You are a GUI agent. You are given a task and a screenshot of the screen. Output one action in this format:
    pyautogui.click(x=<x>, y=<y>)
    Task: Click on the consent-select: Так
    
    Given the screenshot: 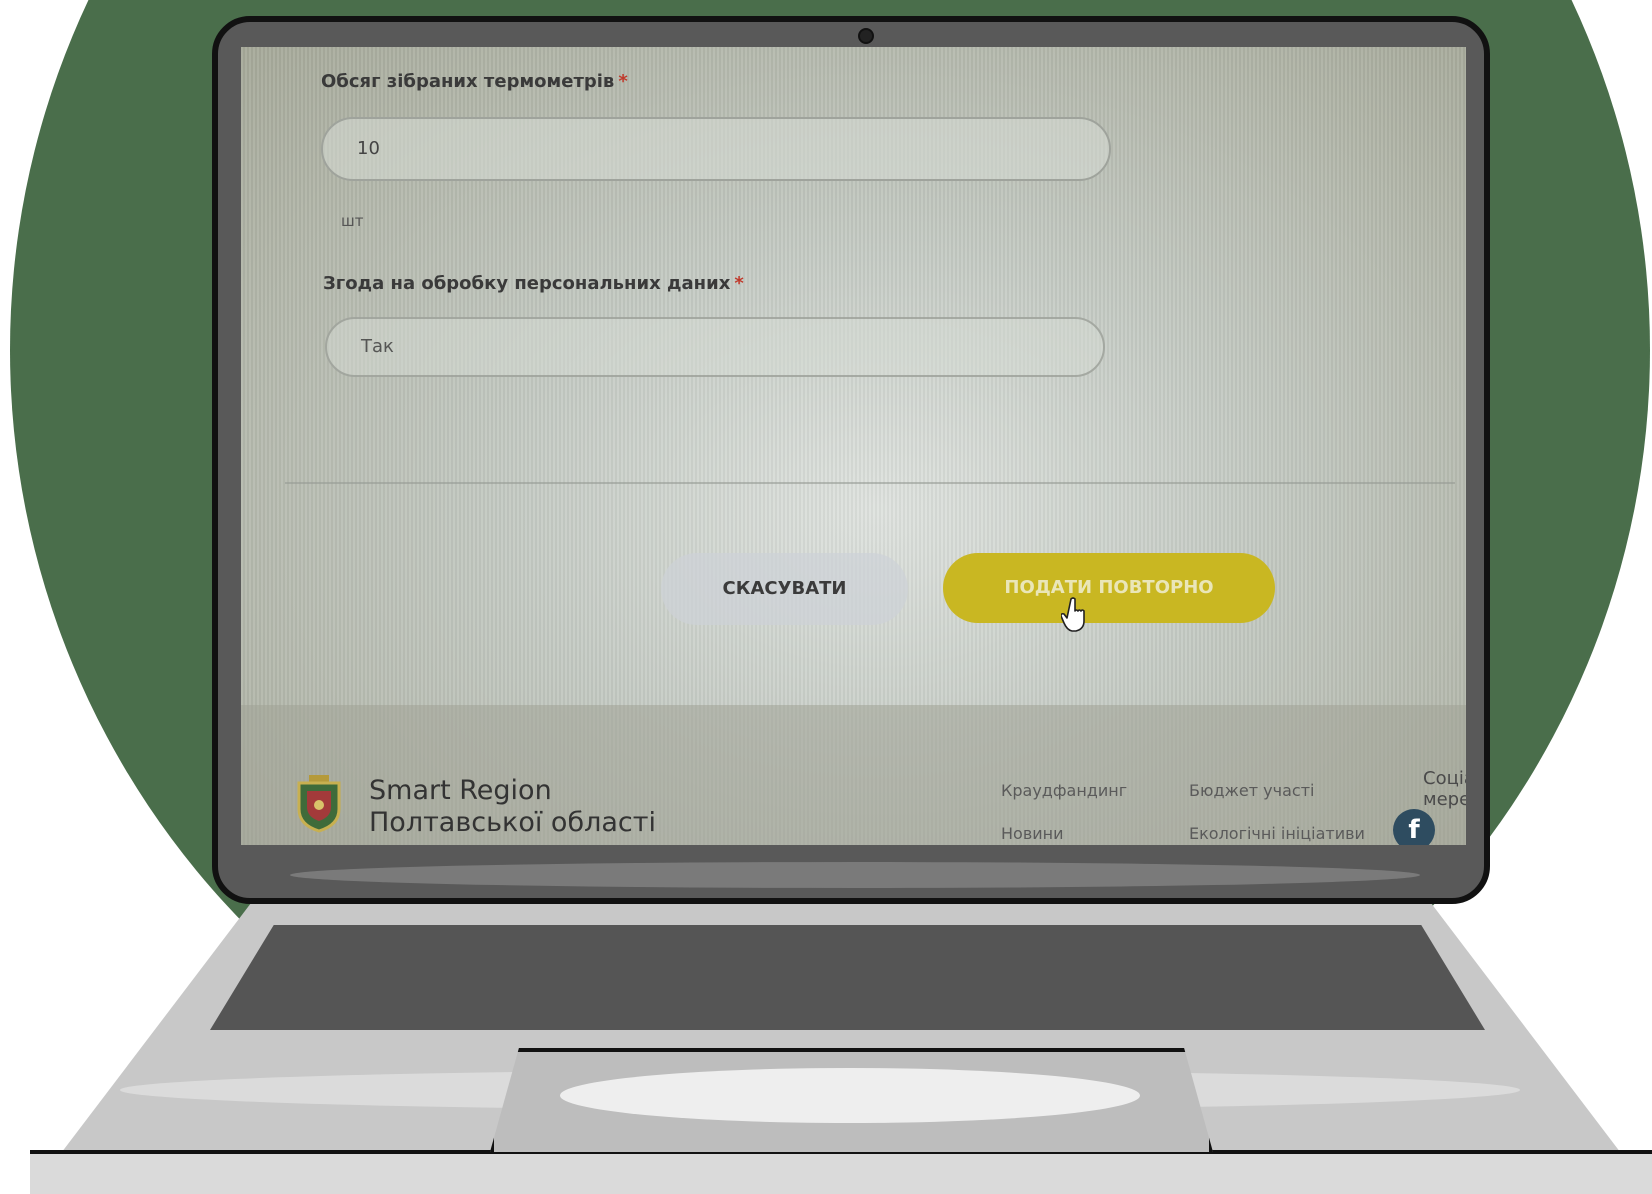 What is the action you would take?
    pyautogui.click(x=715, y=347)
    